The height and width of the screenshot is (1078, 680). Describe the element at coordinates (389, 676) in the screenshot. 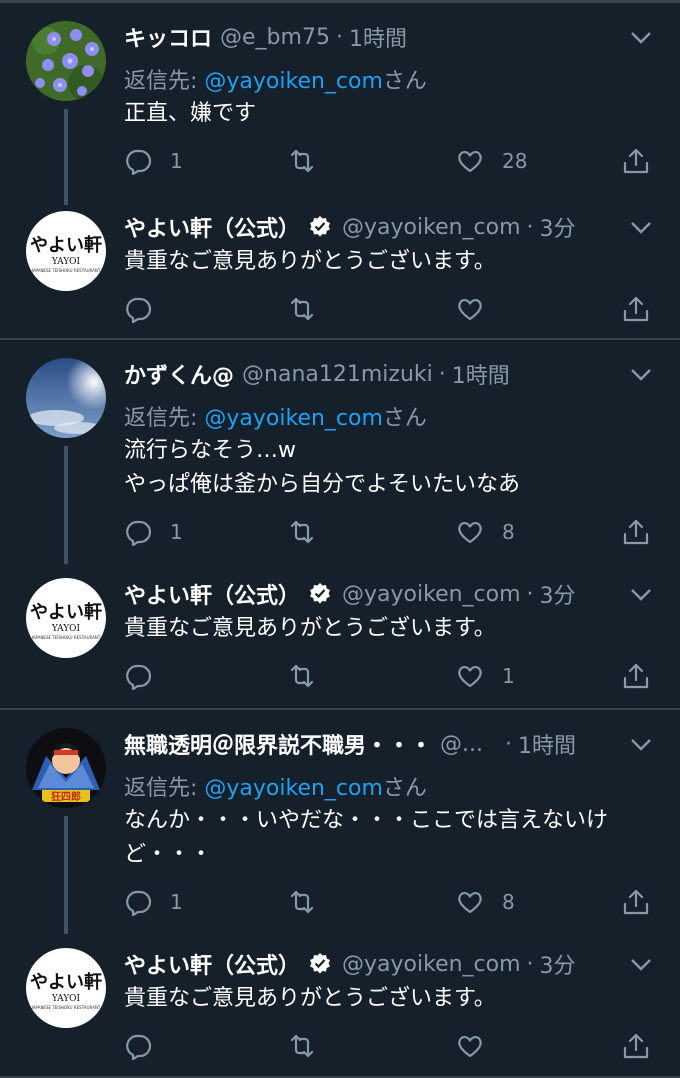

I see `tweet-actions: 1` at that location.